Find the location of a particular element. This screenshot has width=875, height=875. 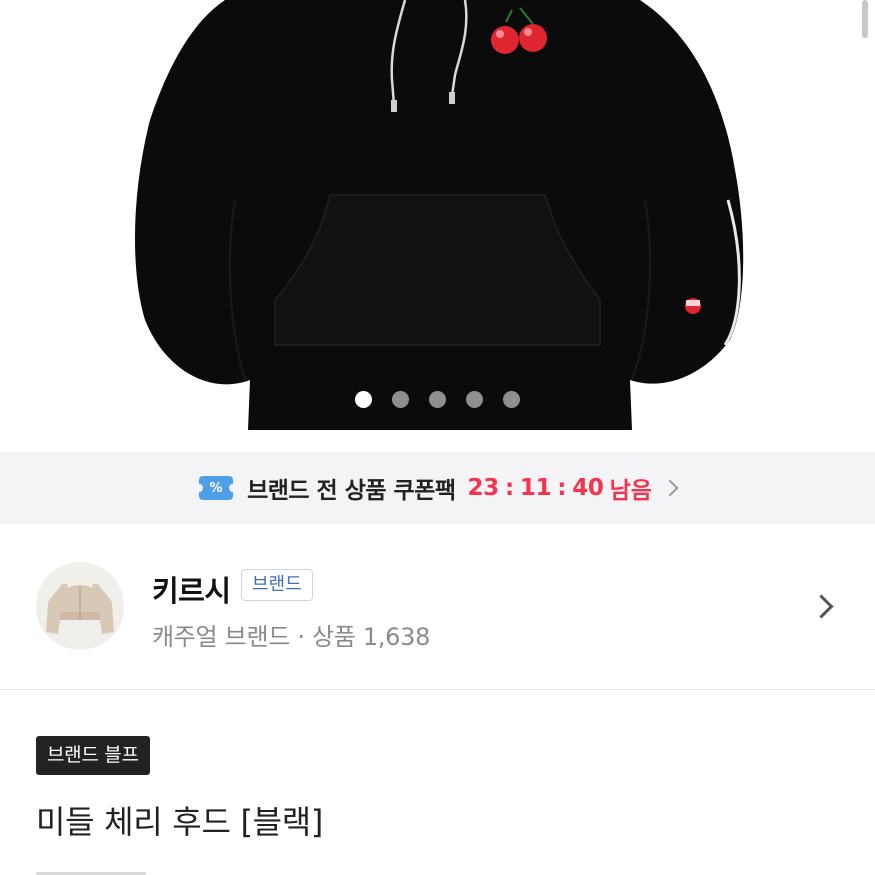

coupon-ticket-icon: % is located at coordinates (216, 488).